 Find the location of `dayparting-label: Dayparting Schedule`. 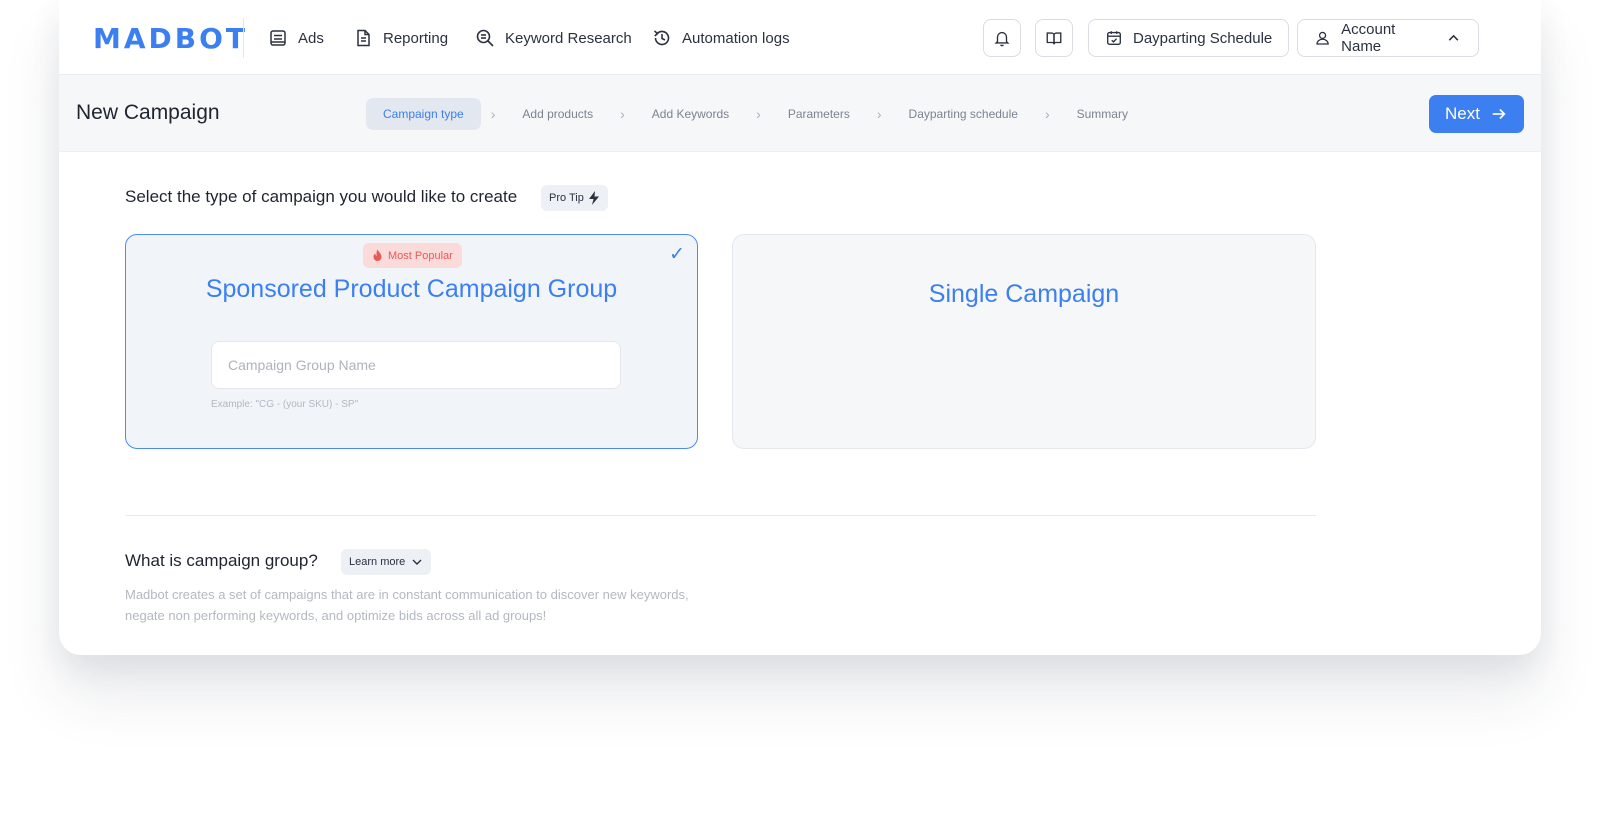

dayparting-label: Dayparting Schedule is located at coordinates (1203, 38).